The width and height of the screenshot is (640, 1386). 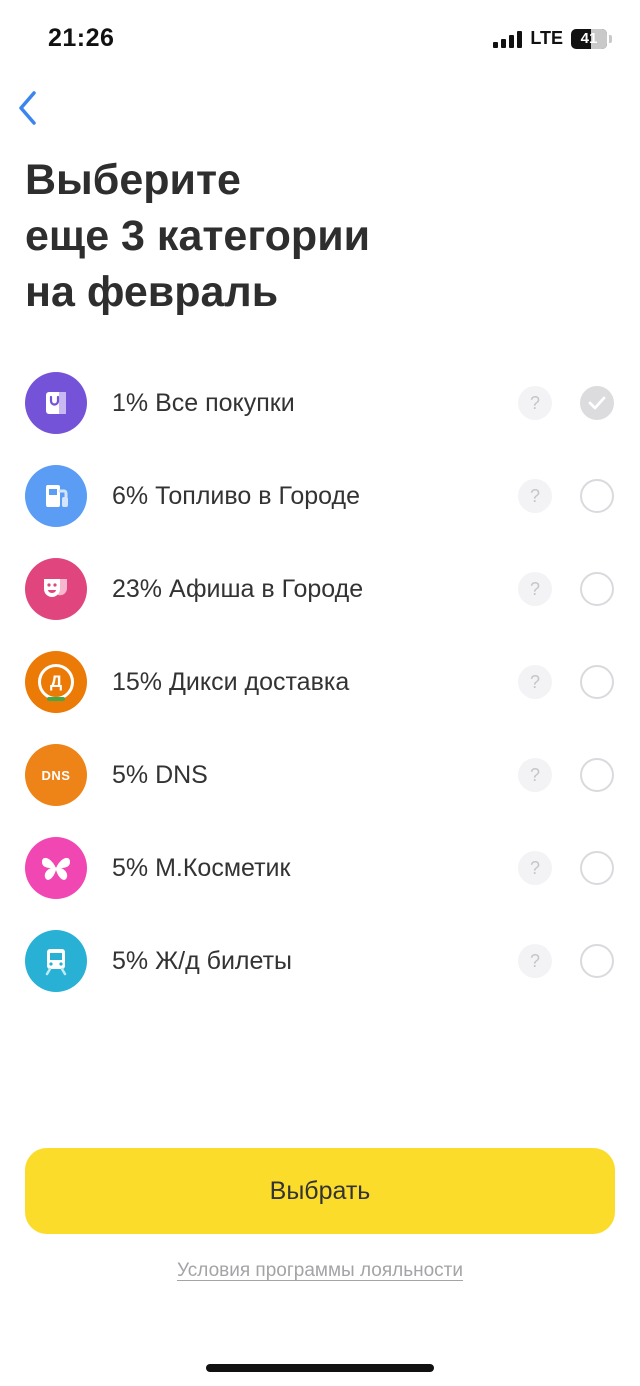 What do you see at coordinates (56, 496) in the screenshot?
I see `fuel-pump-icon` at bounding box center [56, 496].